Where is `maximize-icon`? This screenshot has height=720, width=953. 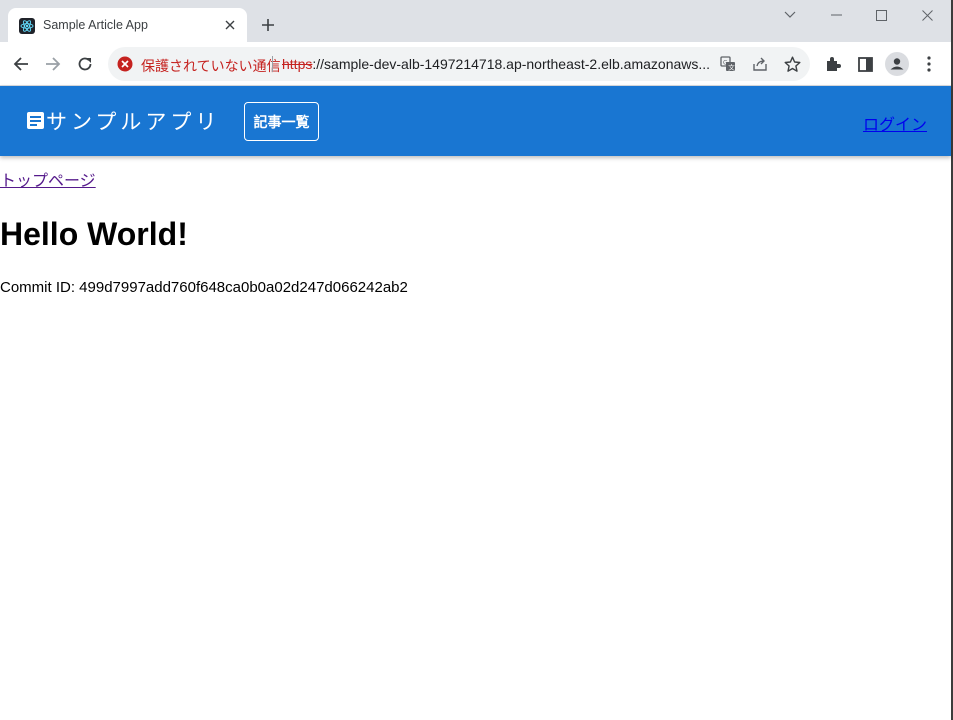 maximize-icon is located at coordinates (881, 15).